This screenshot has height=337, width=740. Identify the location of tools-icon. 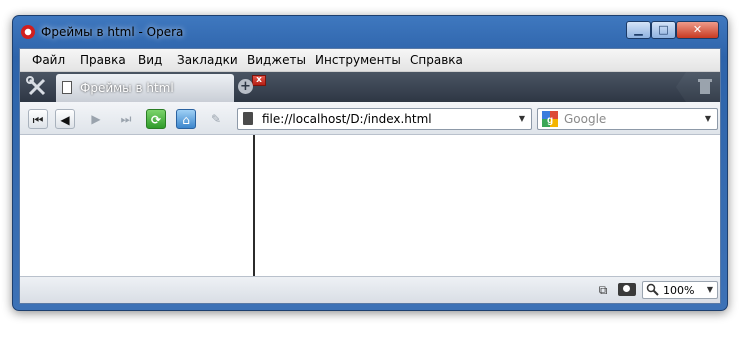
(36, 86).